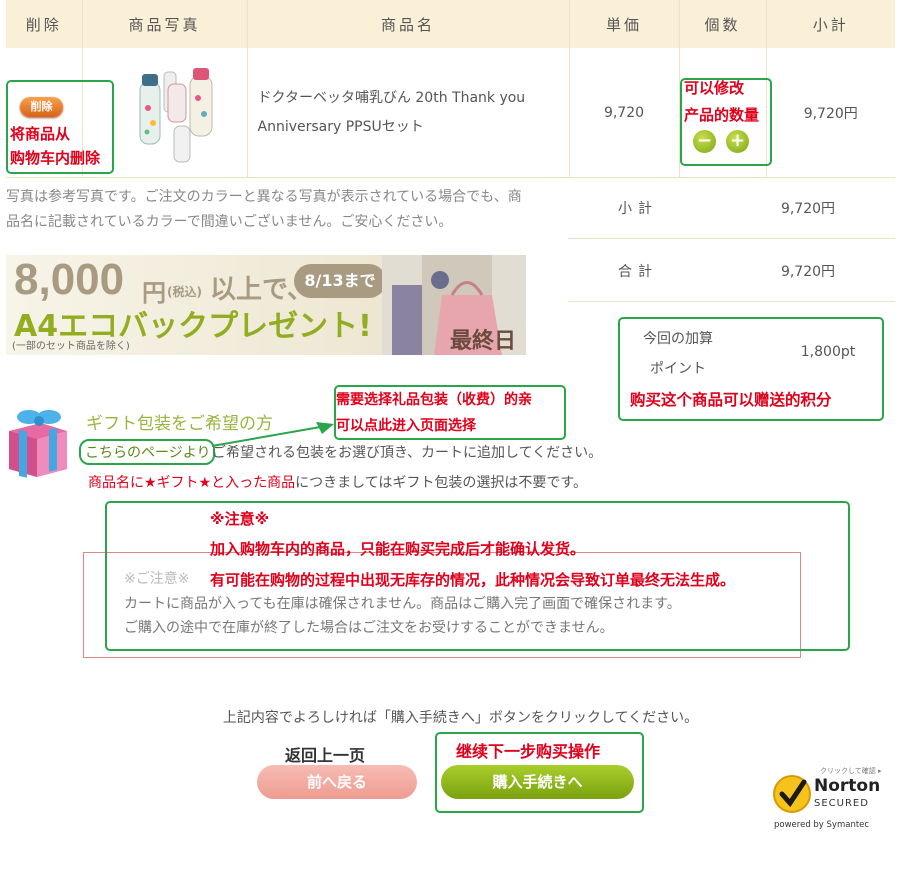 This screenshot has width=921, height=882. I want to click on product-name-line2: Anniversary PPSUセット, so click(340, 126).